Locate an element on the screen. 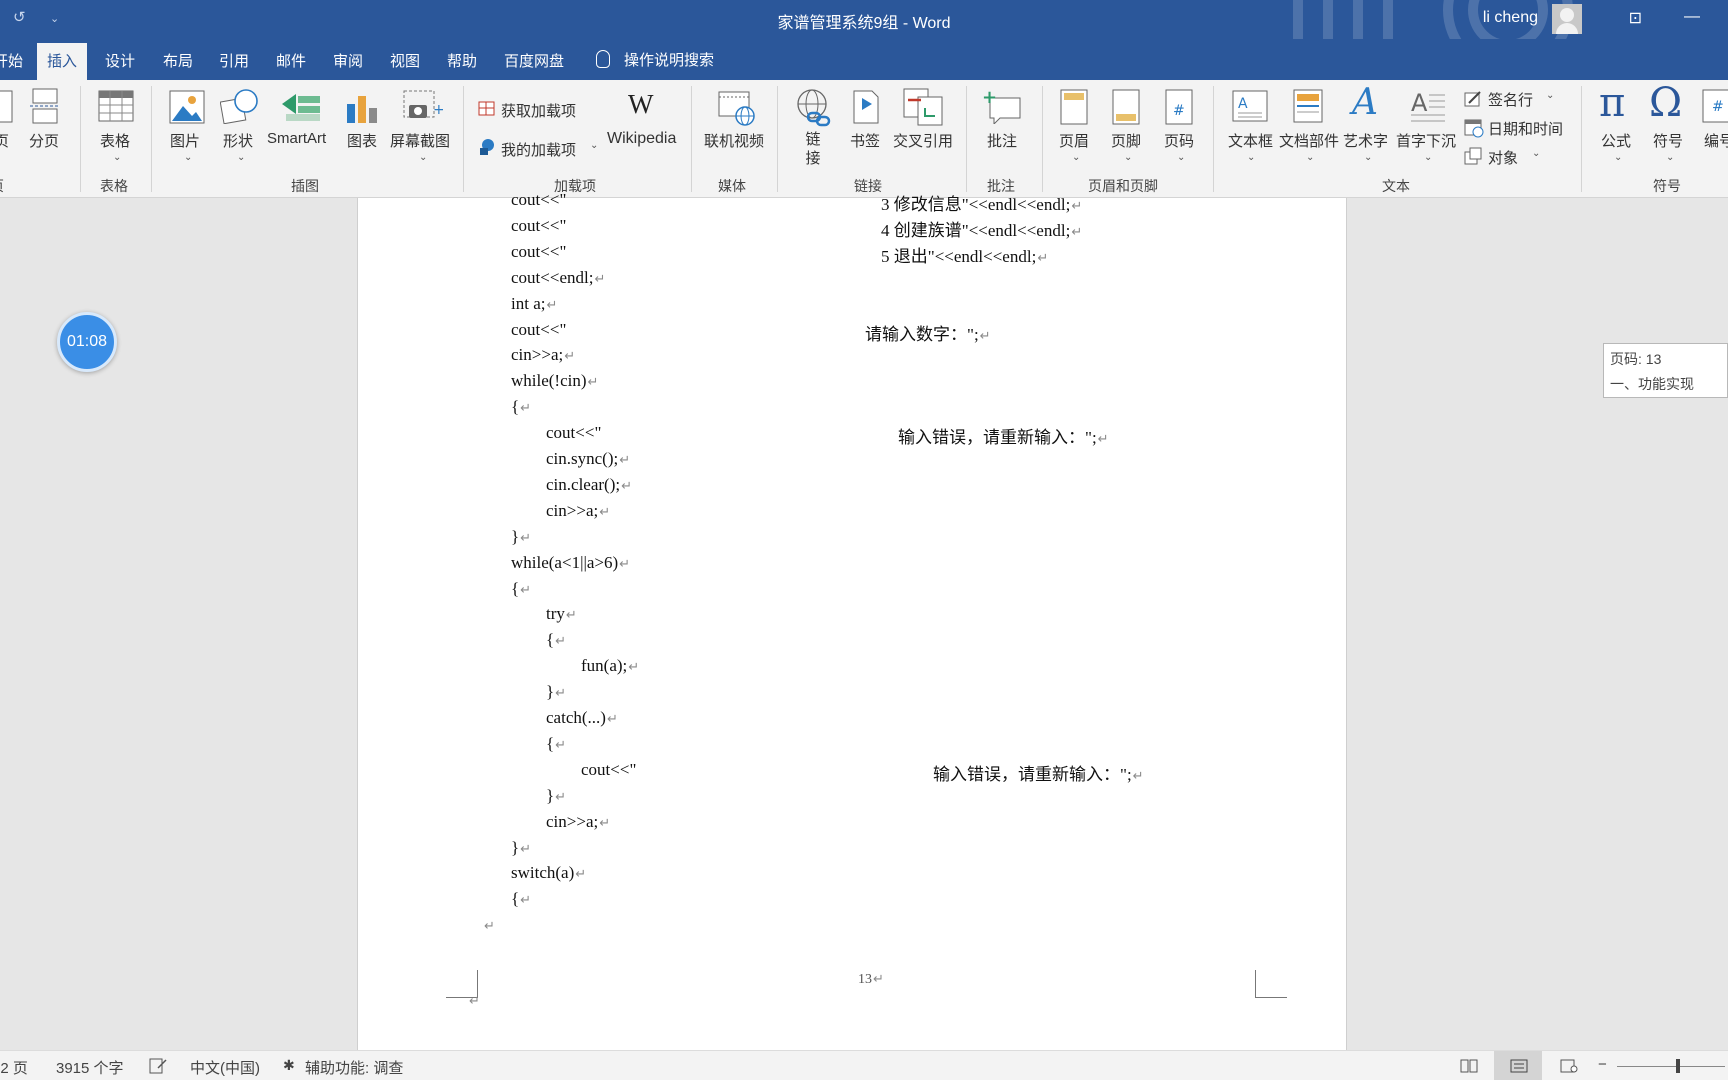 This screenshot has width=1728, height=1080. tab-layout: 布局 is located at coordinates (178, 60).